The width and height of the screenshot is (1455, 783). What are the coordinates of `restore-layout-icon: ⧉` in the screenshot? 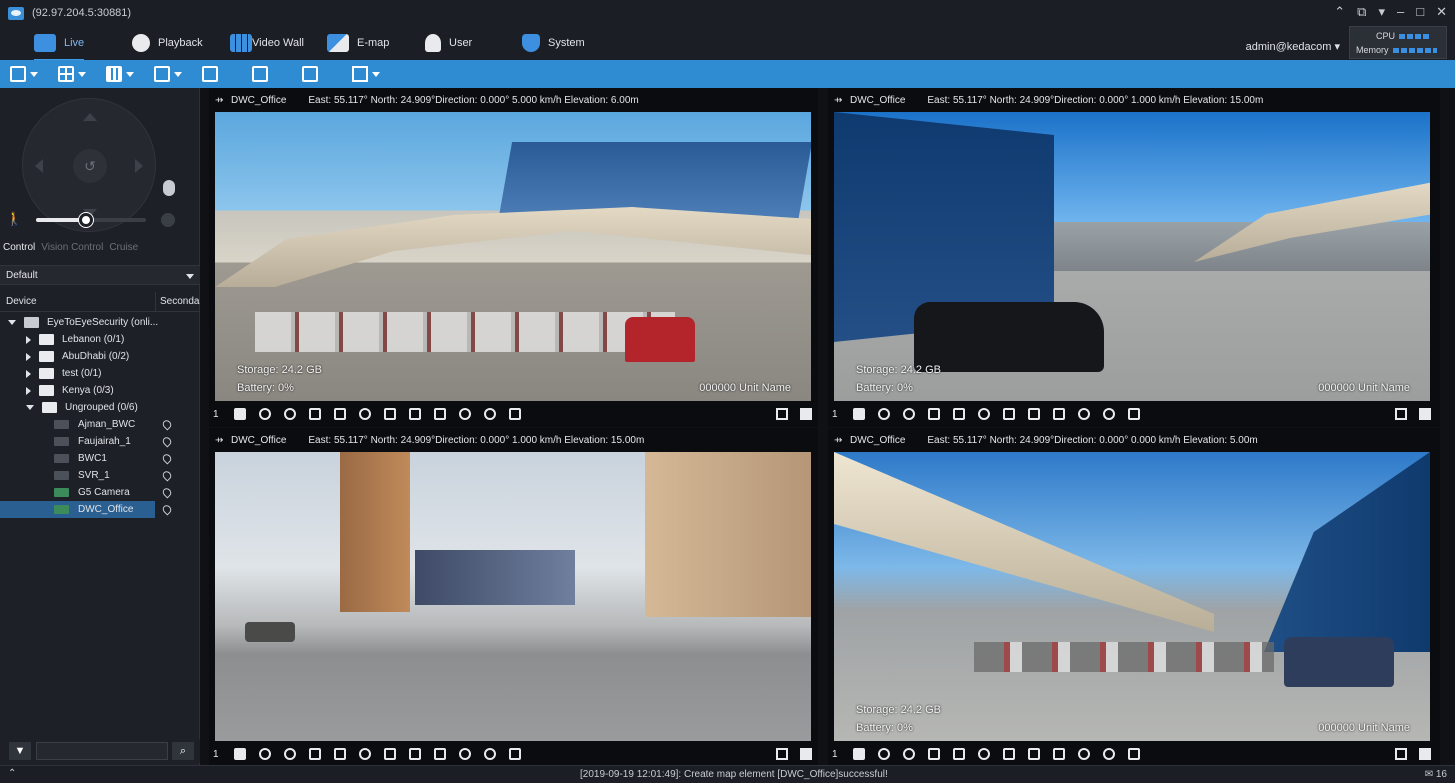 It's located at (1361, 12).